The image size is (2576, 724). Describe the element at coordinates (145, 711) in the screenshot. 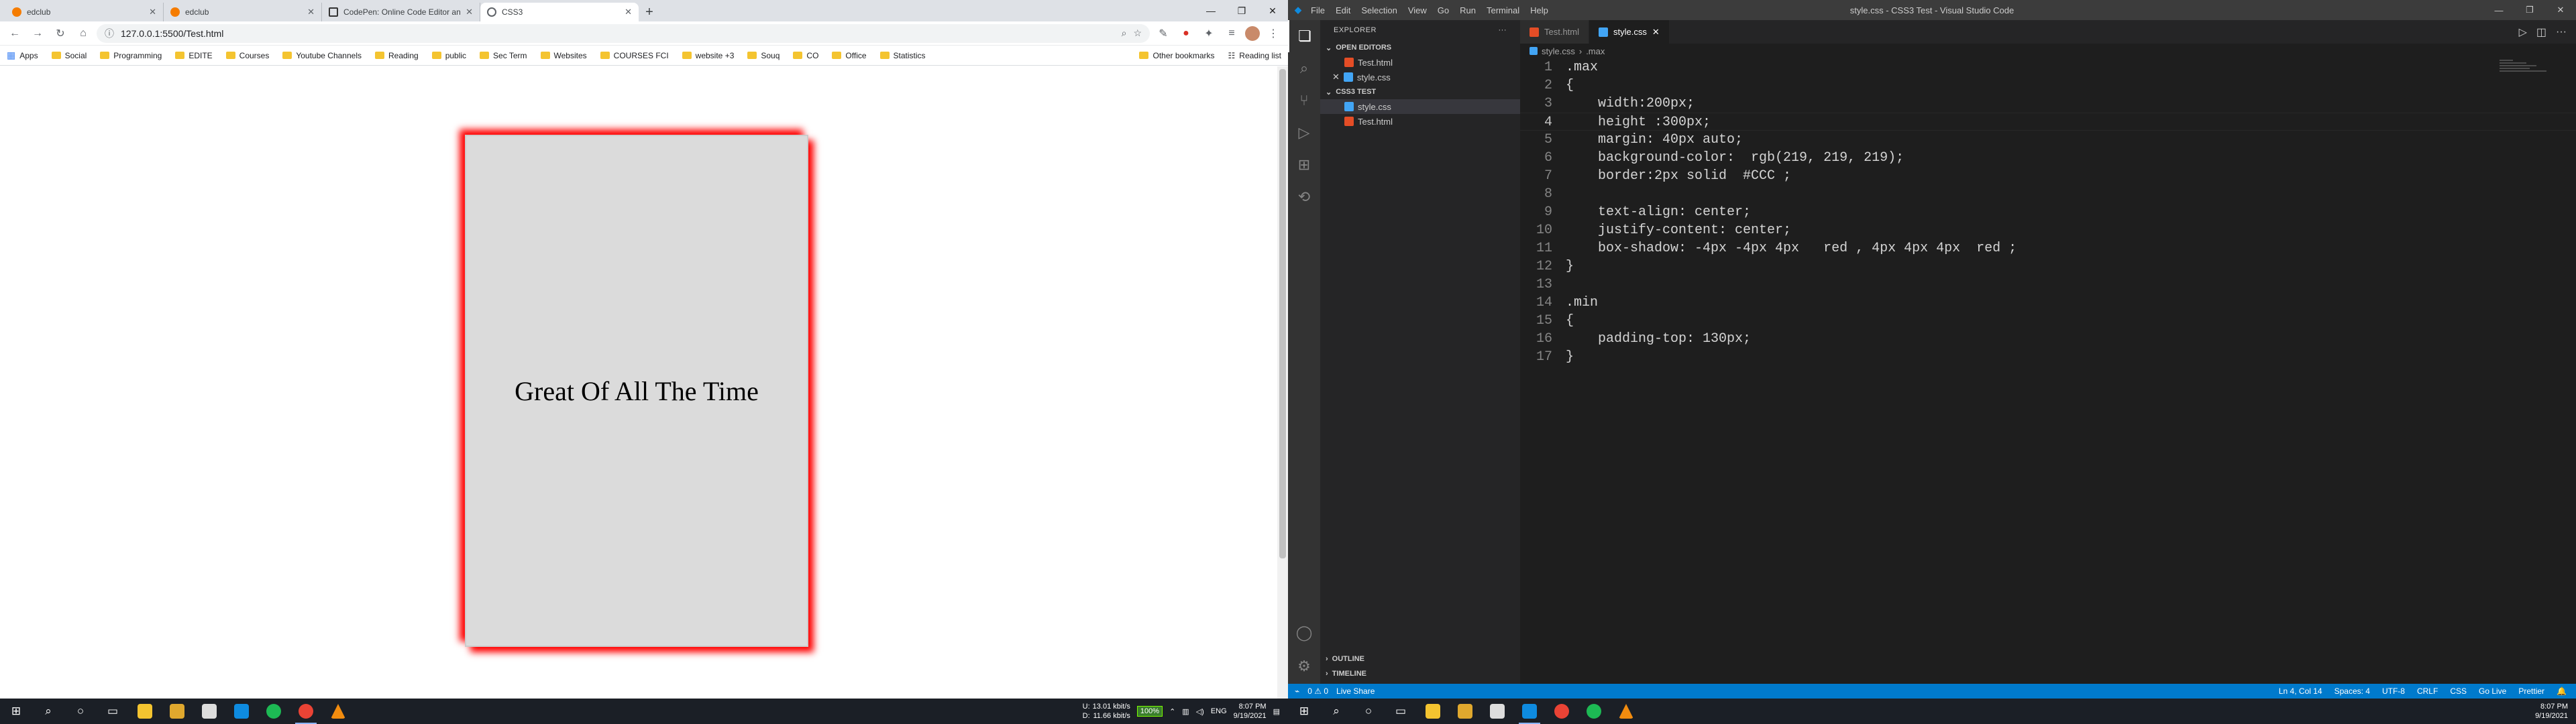

I see `file-explorer-icon` at that location.